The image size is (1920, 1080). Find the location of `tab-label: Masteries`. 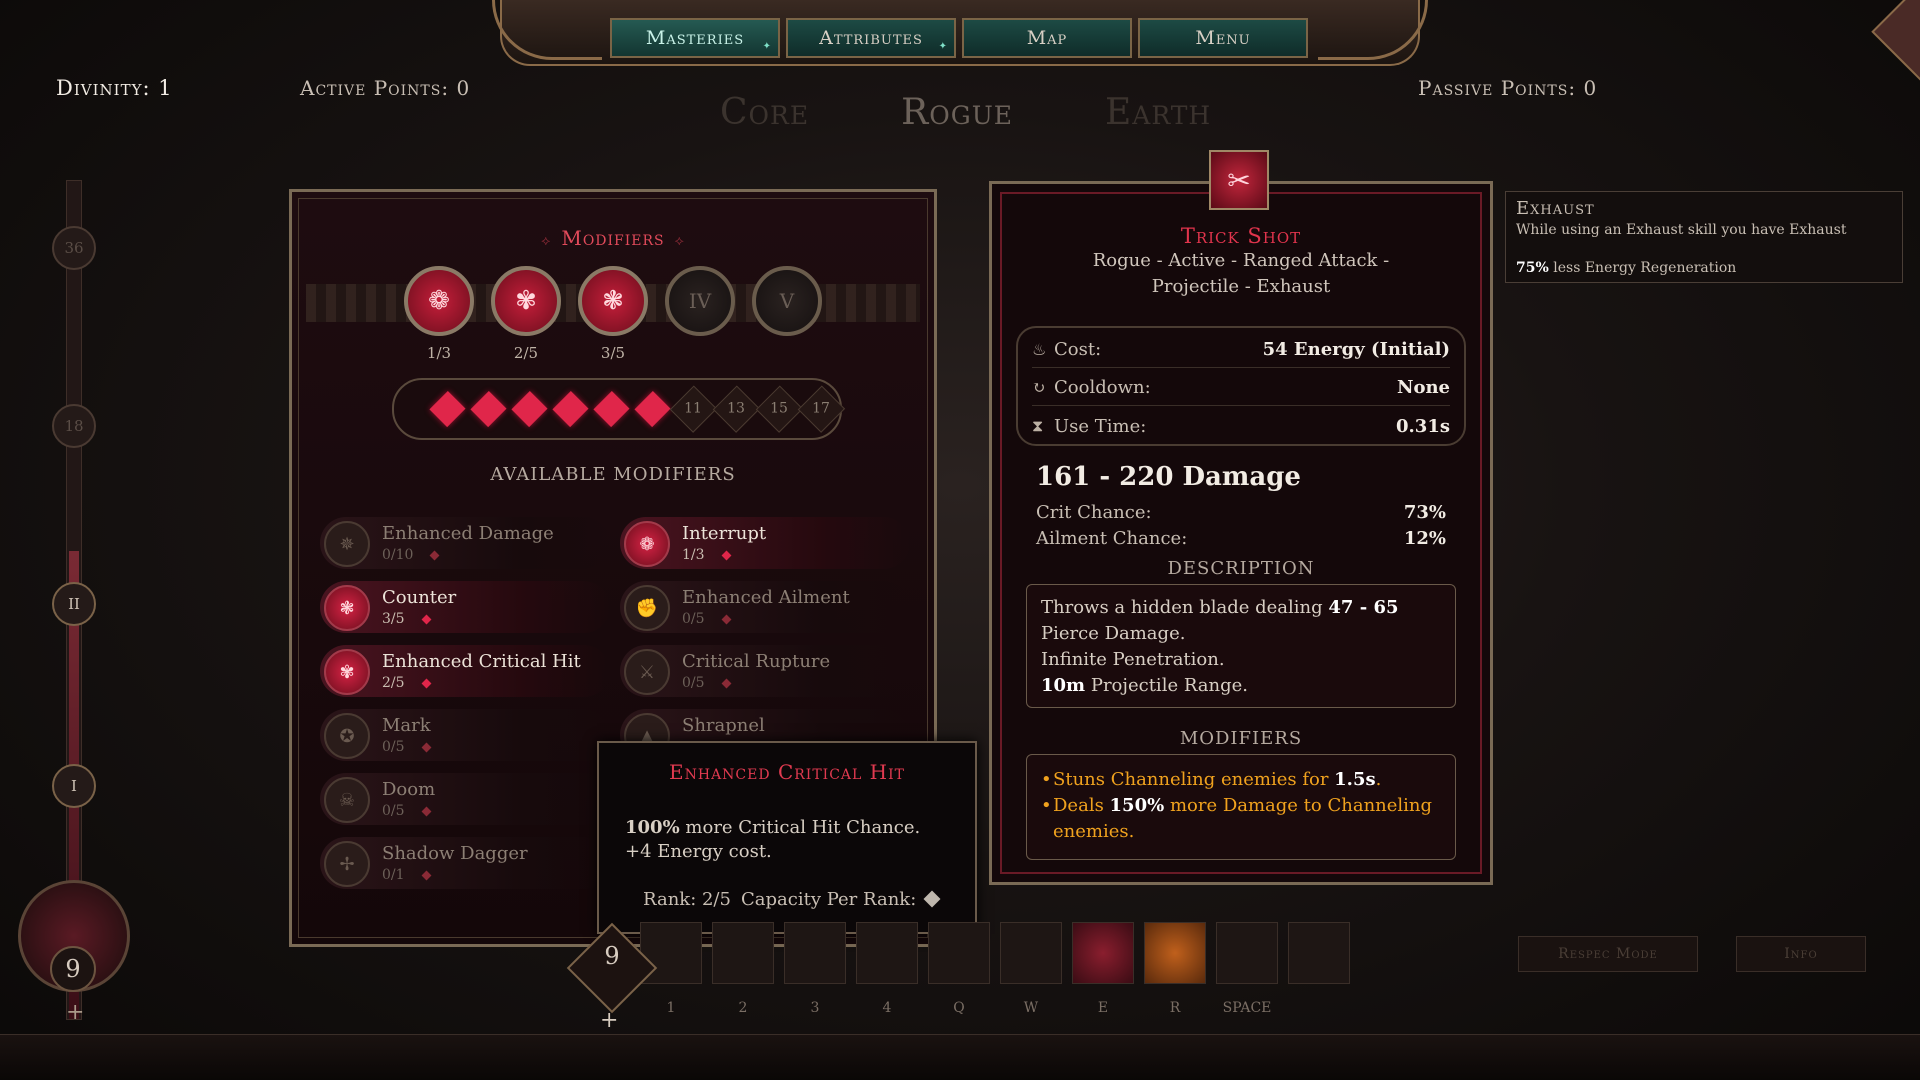

tab-label: Masteries is located at coordinates (695, 38).